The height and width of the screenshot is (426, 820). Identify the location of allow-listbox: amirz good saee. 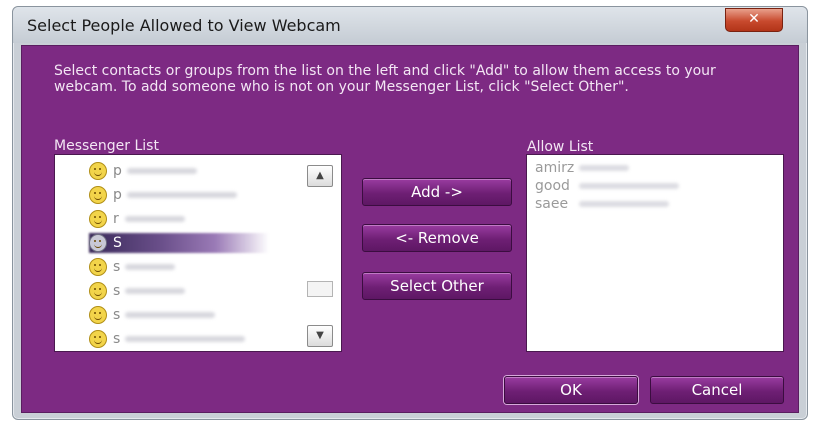
(655, 253).